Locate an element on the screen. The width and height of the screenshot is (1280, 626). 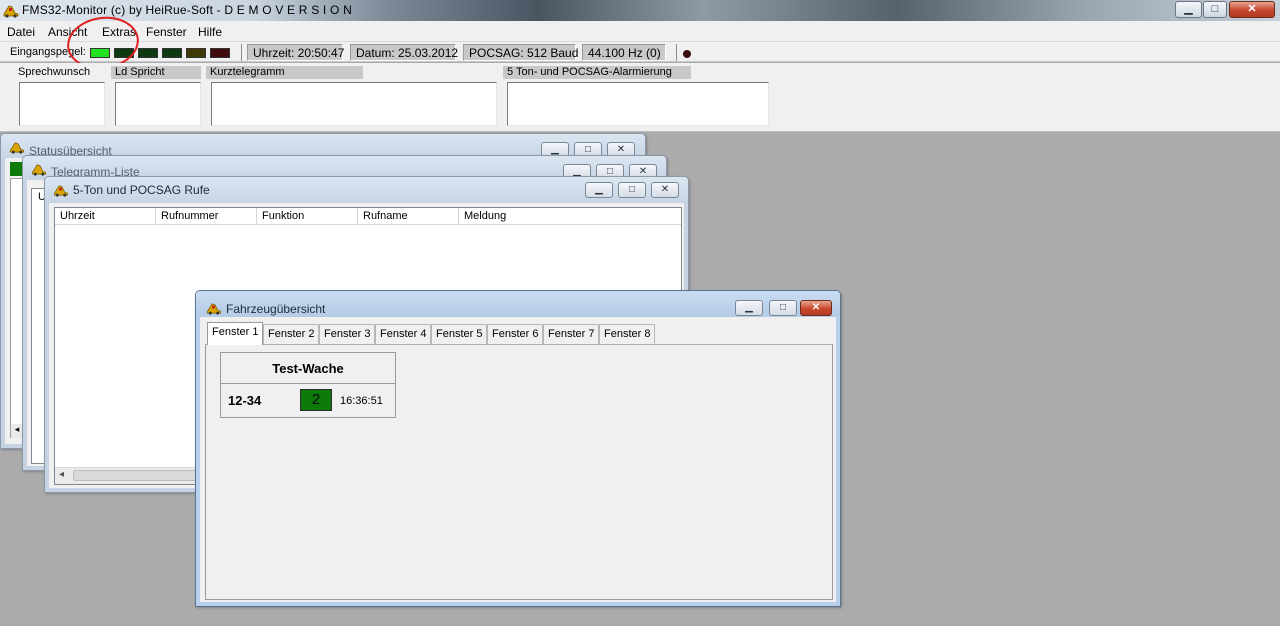
scroll-left-arrow: ◂ is located at coordinates (61, 474).